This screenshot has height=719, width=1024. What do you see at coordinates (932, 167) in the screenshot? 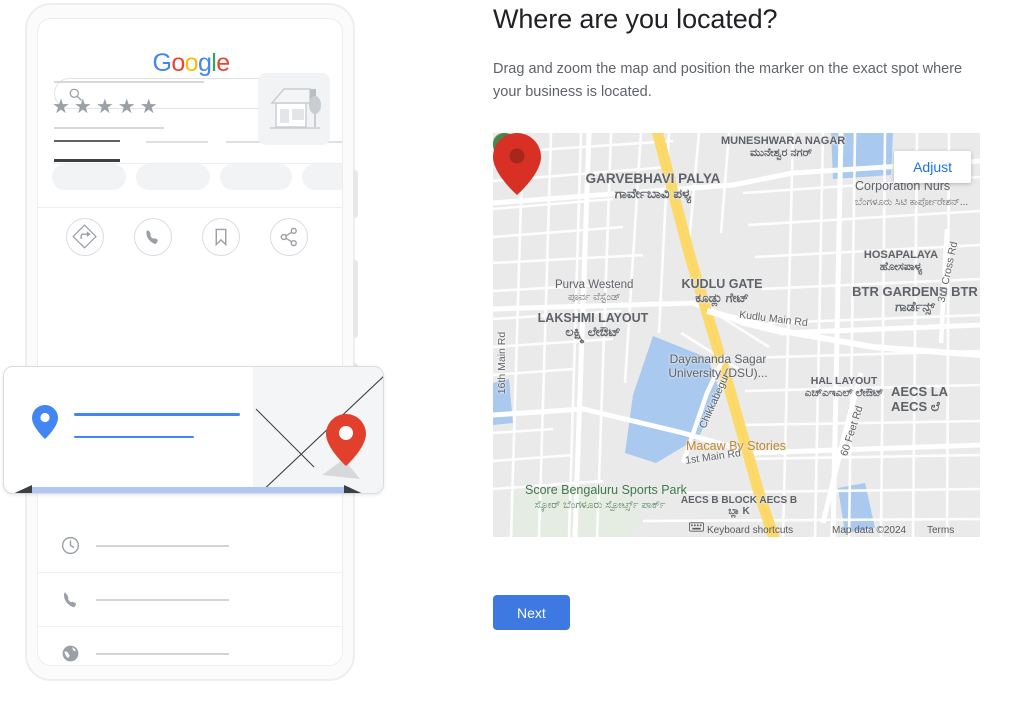
I see `adjust-button: Adjust` at bounding box center [932, 167].